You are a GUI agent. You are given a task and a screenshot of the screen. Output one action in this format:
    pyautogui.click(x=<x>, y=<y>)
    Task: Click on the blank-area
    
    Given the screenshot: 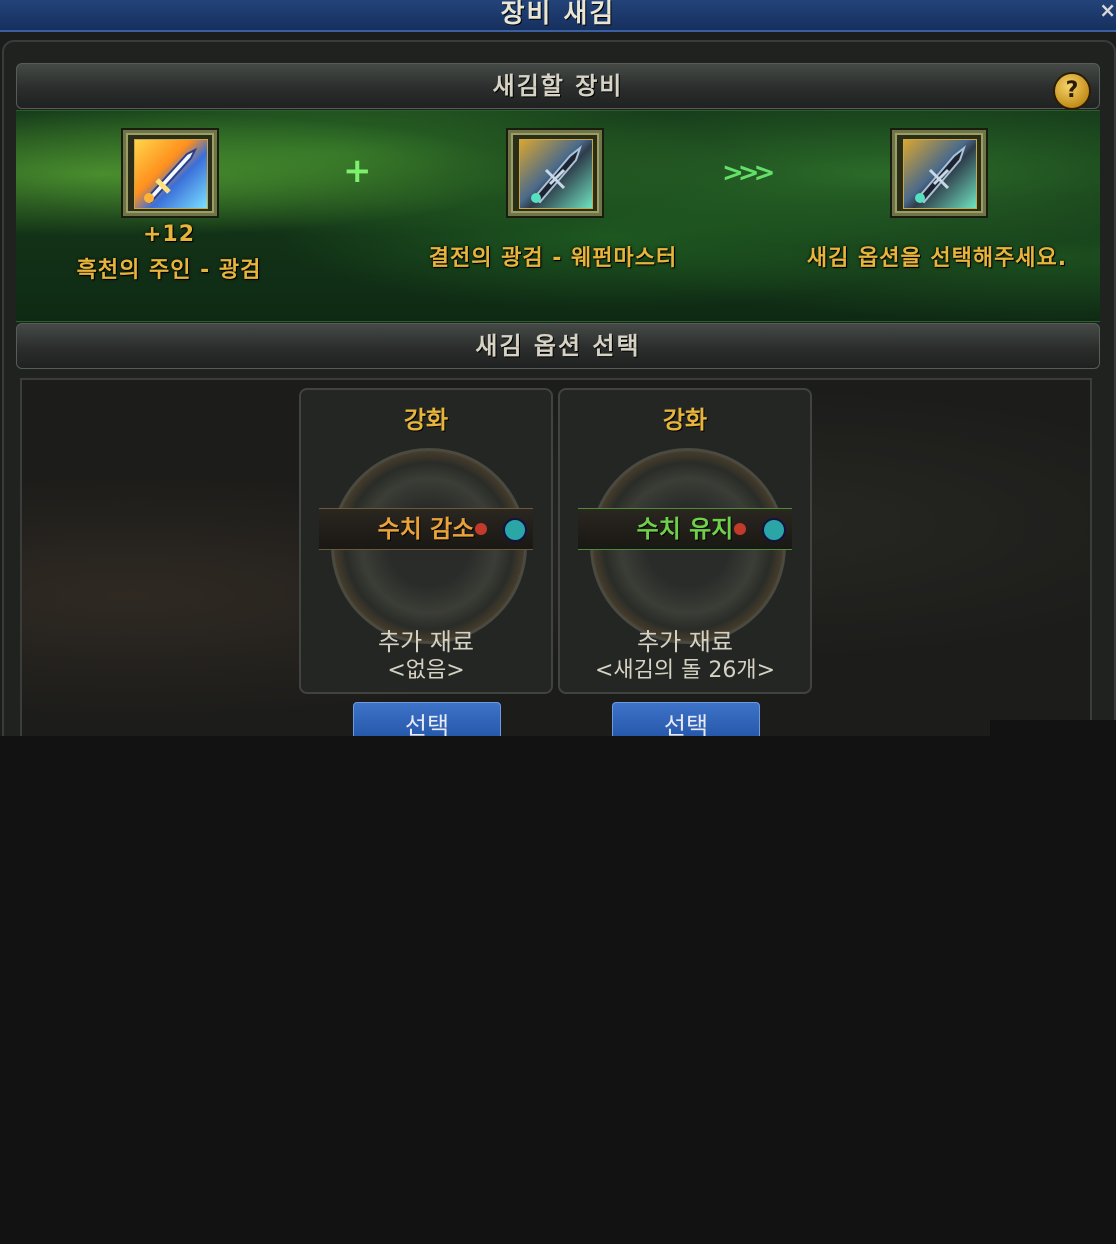 What is the action you would take?
    pyautogui.click(x=1053, y=728)
    